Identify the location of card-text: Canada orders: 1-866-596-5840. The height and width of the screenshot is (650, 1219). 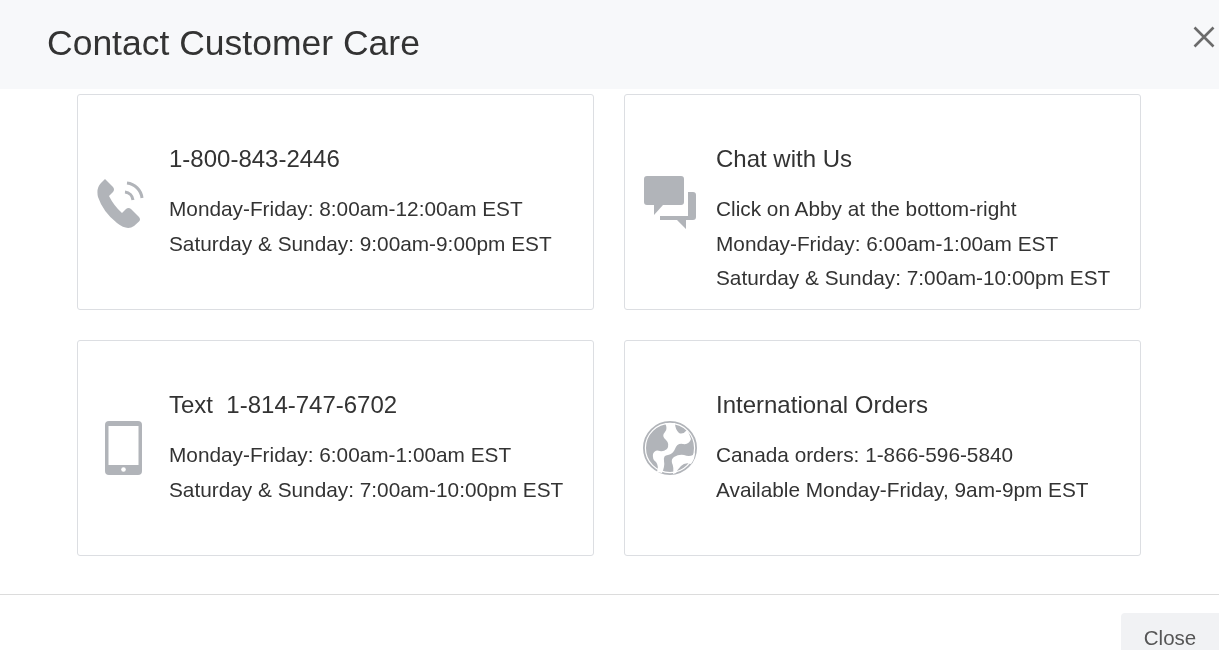
(865, 455).